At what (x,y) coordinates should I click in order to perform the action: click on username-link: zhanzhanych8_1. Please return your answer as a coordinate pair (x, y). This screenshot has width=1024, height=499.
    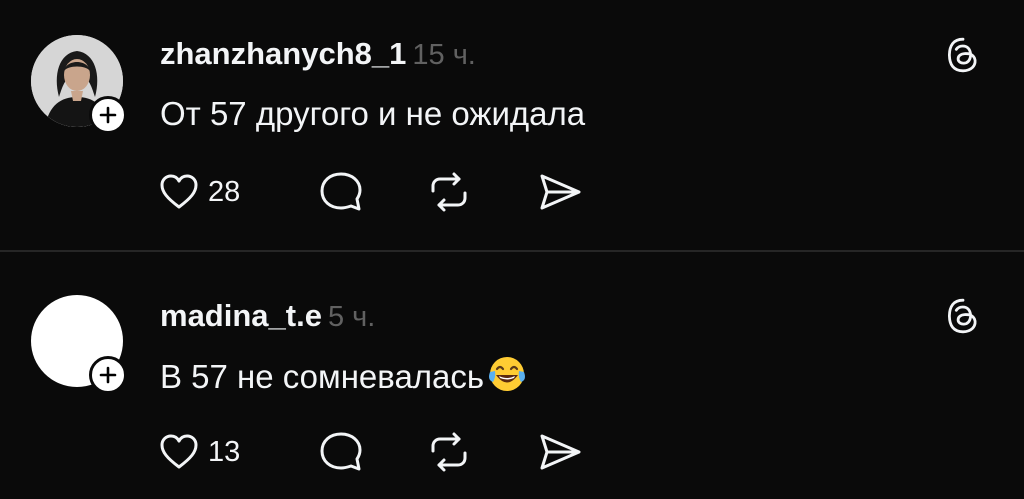
    Looking at the image, I should click on (283, 53).